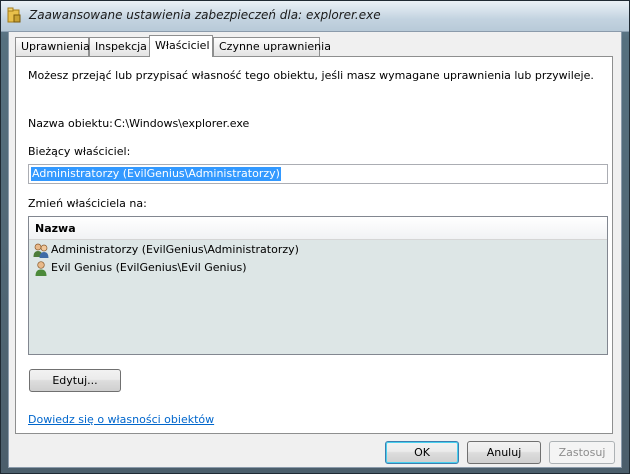 This screenshot has width=630, height=474. Describe the element at coordinates (79, 151) in the screenshot. I see `current-owner-label: Bieżący właściciel:` at that location.